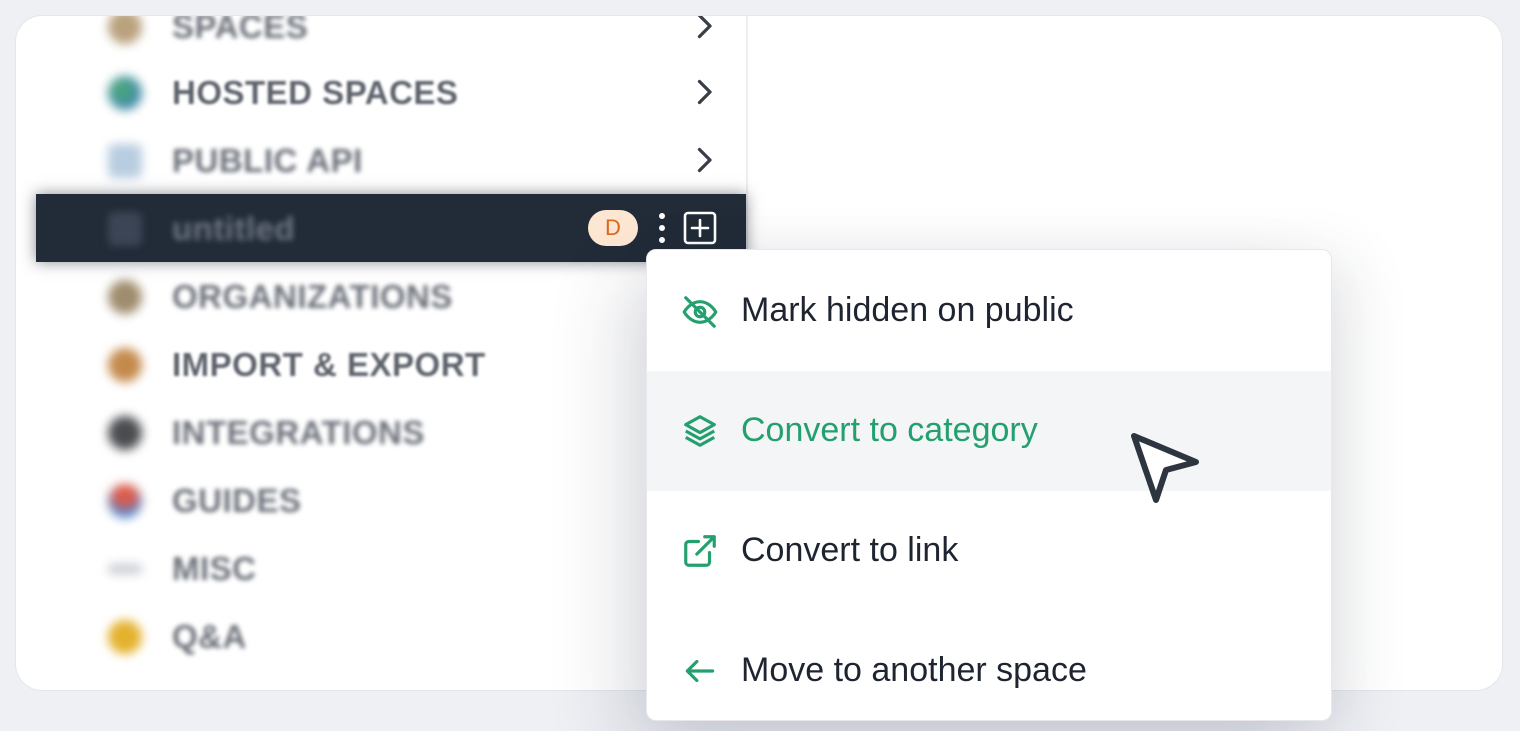  I want to click on sidebar-item-organizations: ORGANIZATIONS, so click(381, 296).